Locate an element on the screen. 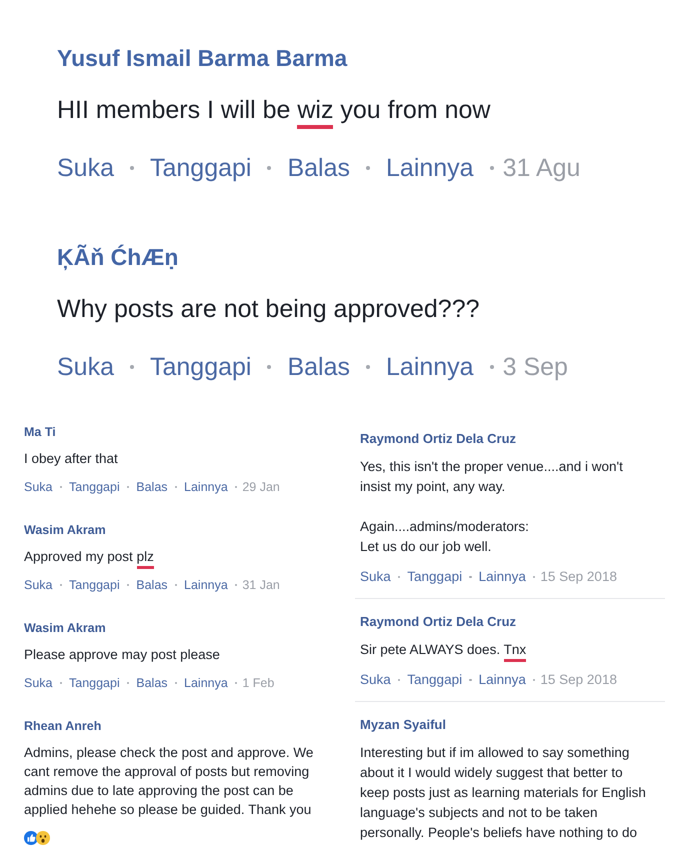 The width and height of the screenshot is (681, 850). author-name: ĶÃň ĆhÆṇ is located at coordinates (369, 257).